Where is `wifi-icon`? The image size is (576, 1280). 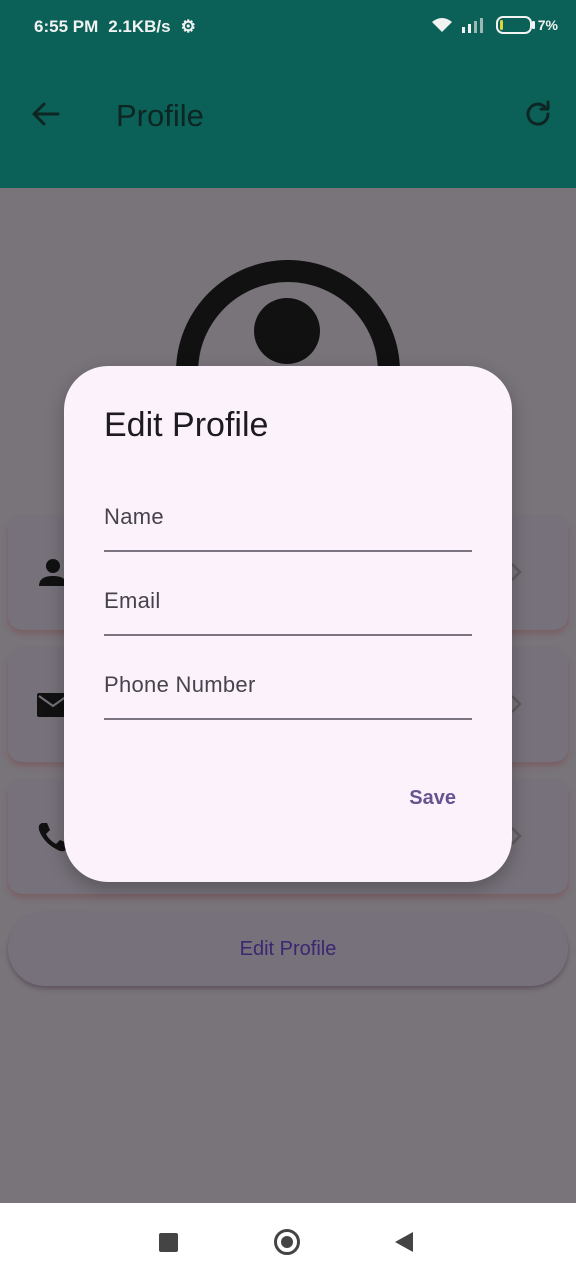 wifi-icon is located at coordinates (441, 25).